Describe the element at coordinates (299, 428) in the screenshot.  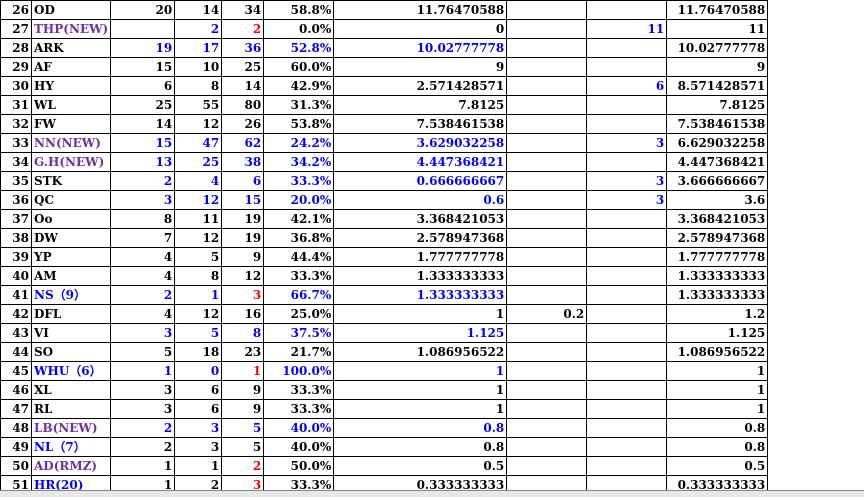
I see `percent-cell: 40.0%` at that location.